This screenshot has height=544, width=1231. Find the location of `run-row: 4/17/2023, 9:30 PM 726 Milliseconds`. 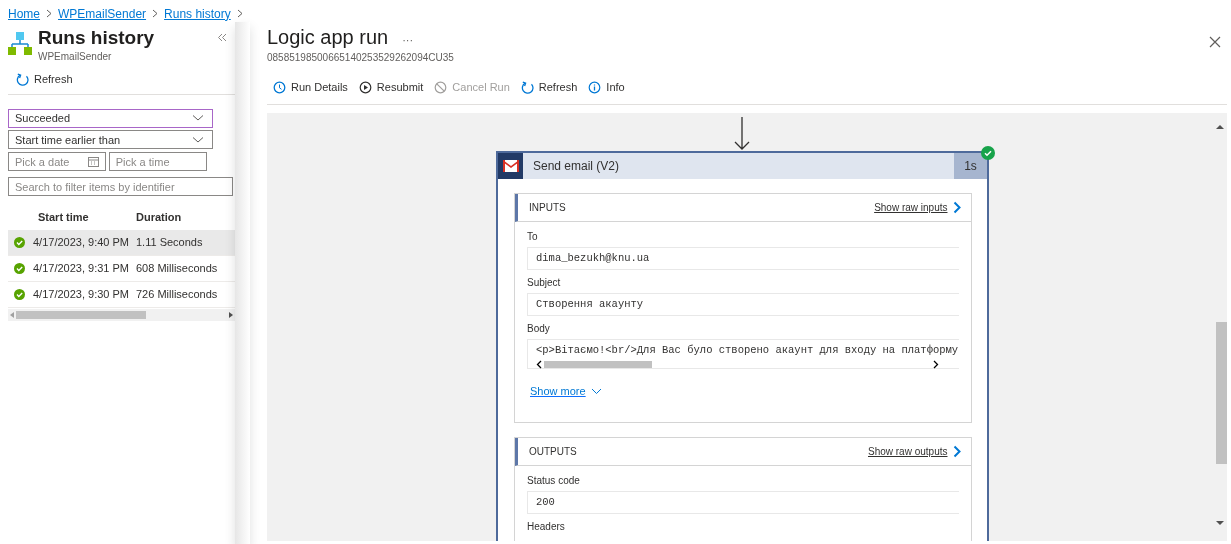

run-row: 4/17/2023, 9:30 PM 726 Milliseconds is located at coordinates (121, 295).